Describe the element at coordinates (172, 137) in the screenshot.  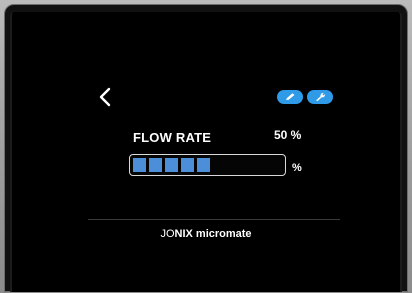
I see `flow-rate-label: FLOW RATE` at that location.